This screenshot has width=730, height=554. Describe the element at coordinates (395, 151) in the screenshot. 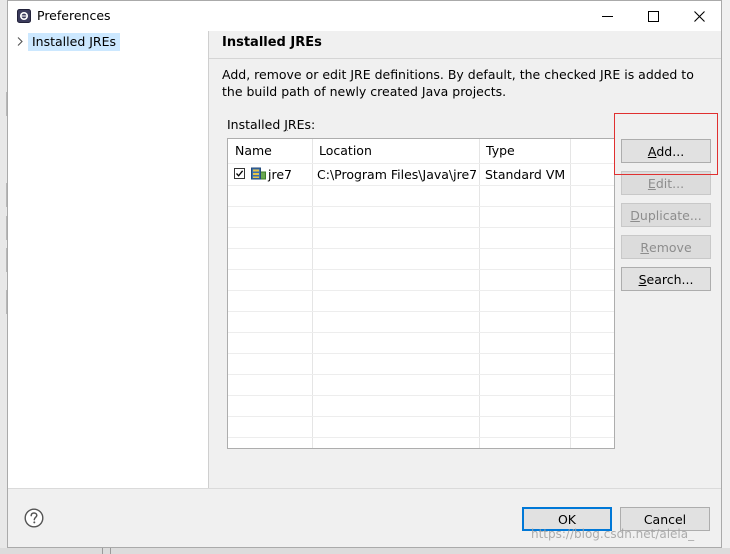

I see `column-header-location: Location` at that location.